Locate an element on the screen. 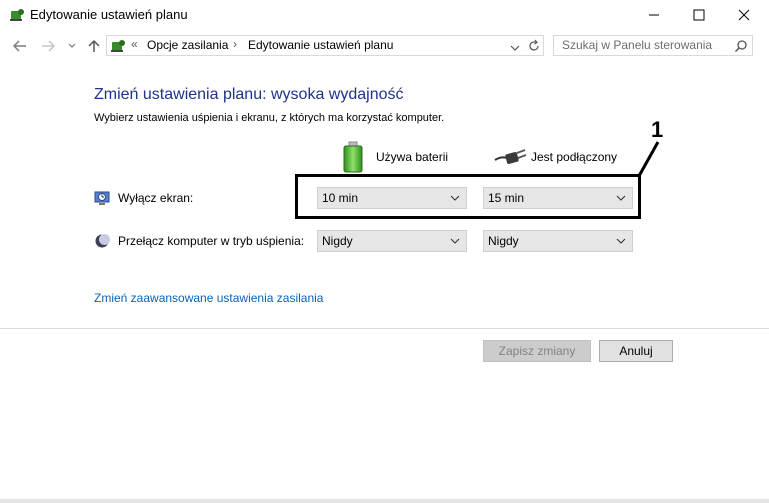 This screenshot has height=503, width=769. divider is located at coordinates (384, 328).